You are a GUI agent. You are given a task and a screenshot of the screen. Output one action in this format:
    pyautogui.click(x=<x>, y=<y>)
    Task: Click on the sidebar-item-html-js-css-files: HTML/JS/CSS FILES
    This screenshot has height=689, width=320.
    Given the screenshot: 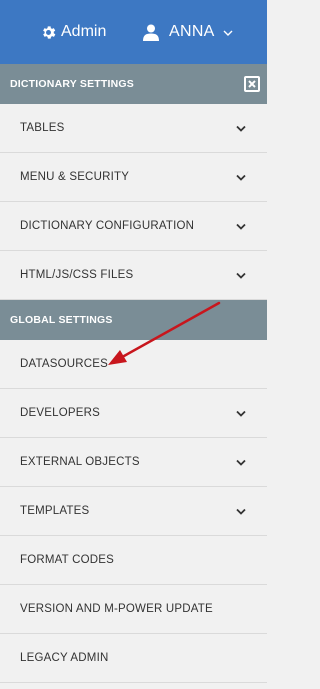 What is the action you would take?
    pyautogui.click(x=133, y=275)
    